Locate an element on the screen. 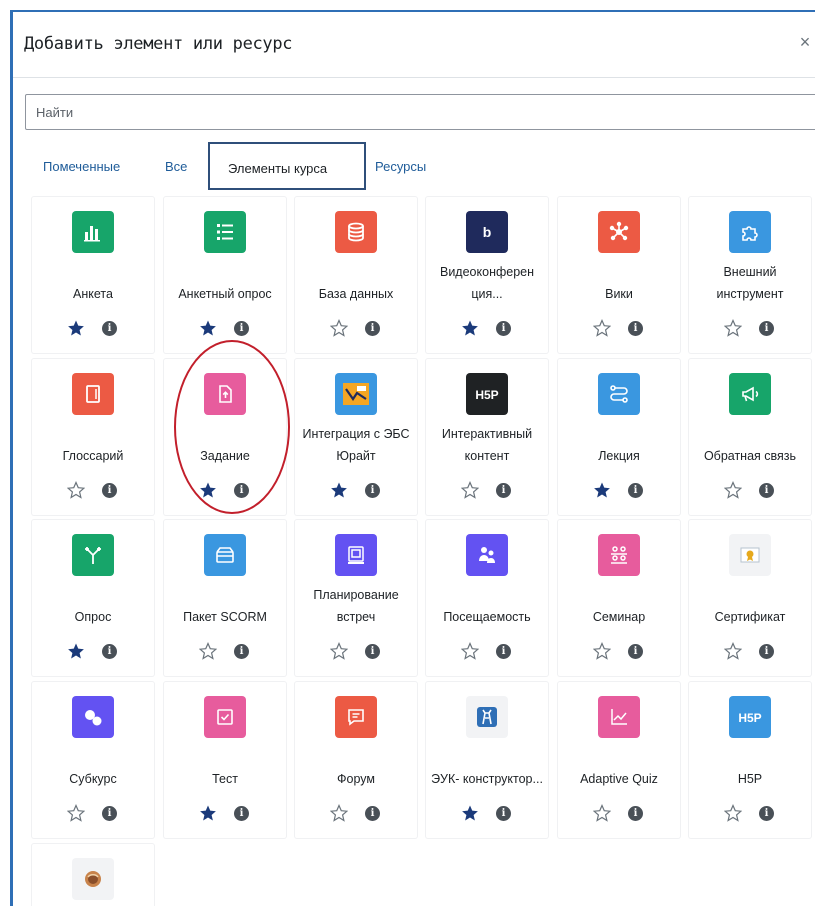  activity-card: Тест i is located at coordinates (225, 760).